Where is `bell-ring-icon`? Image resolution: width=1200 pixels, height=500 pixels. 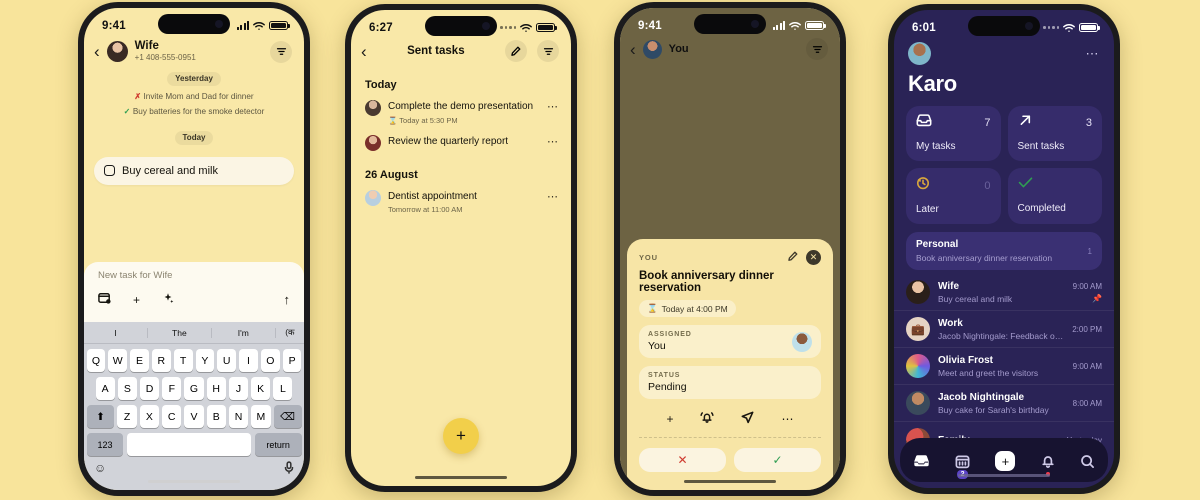 bell-ring-icon is located at coordinates (707, 419).